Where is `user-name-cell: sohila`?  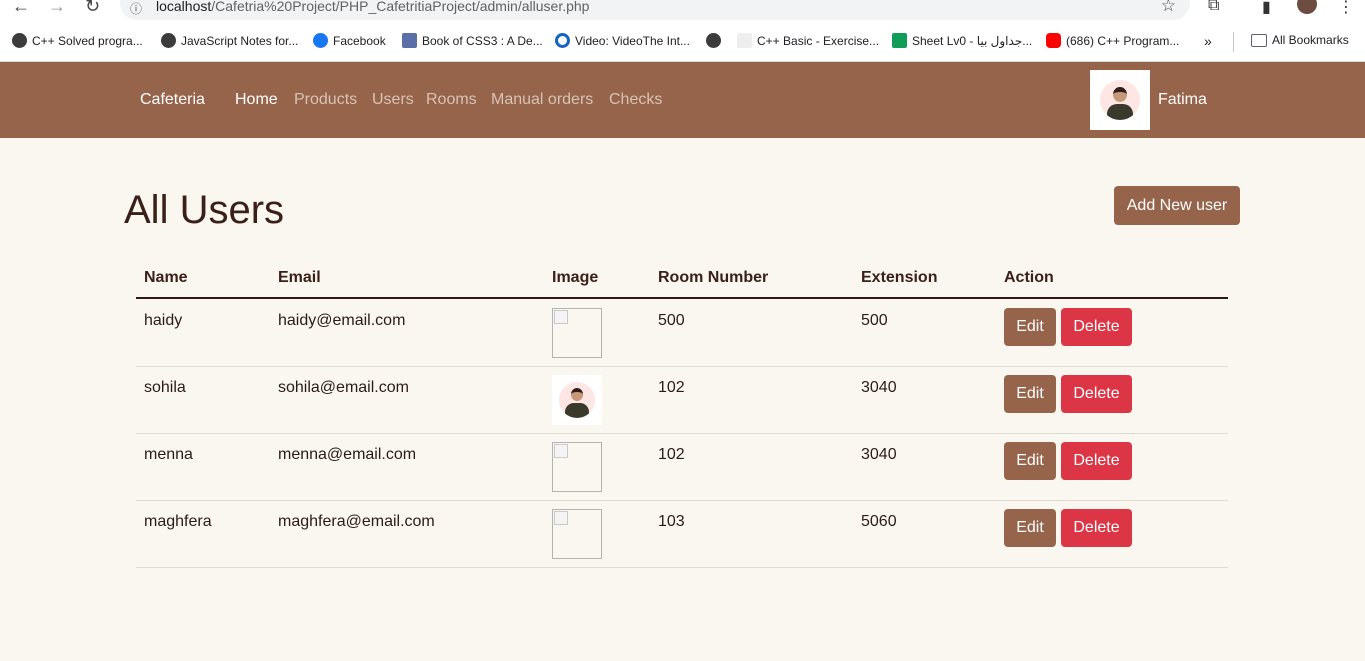 user-name-cell: sohila is located at coordinates (165, 387).